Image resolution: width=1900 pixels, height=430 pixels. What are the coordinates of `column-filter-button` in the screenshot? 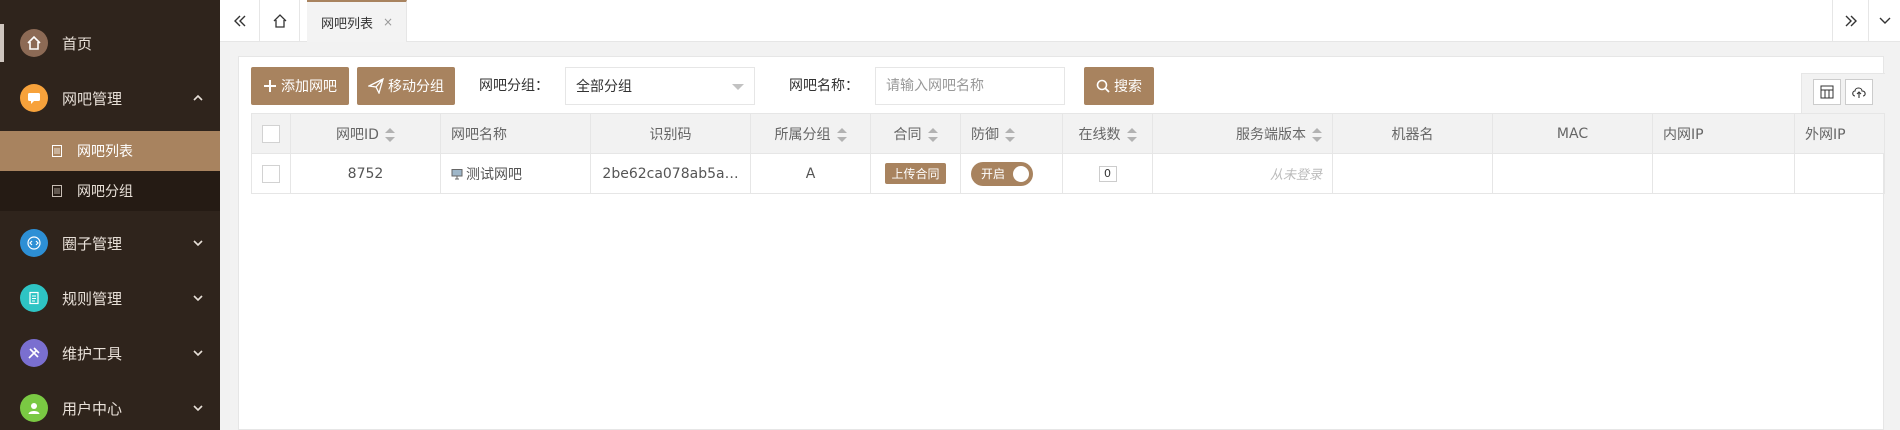 It's located at (1827, 92).